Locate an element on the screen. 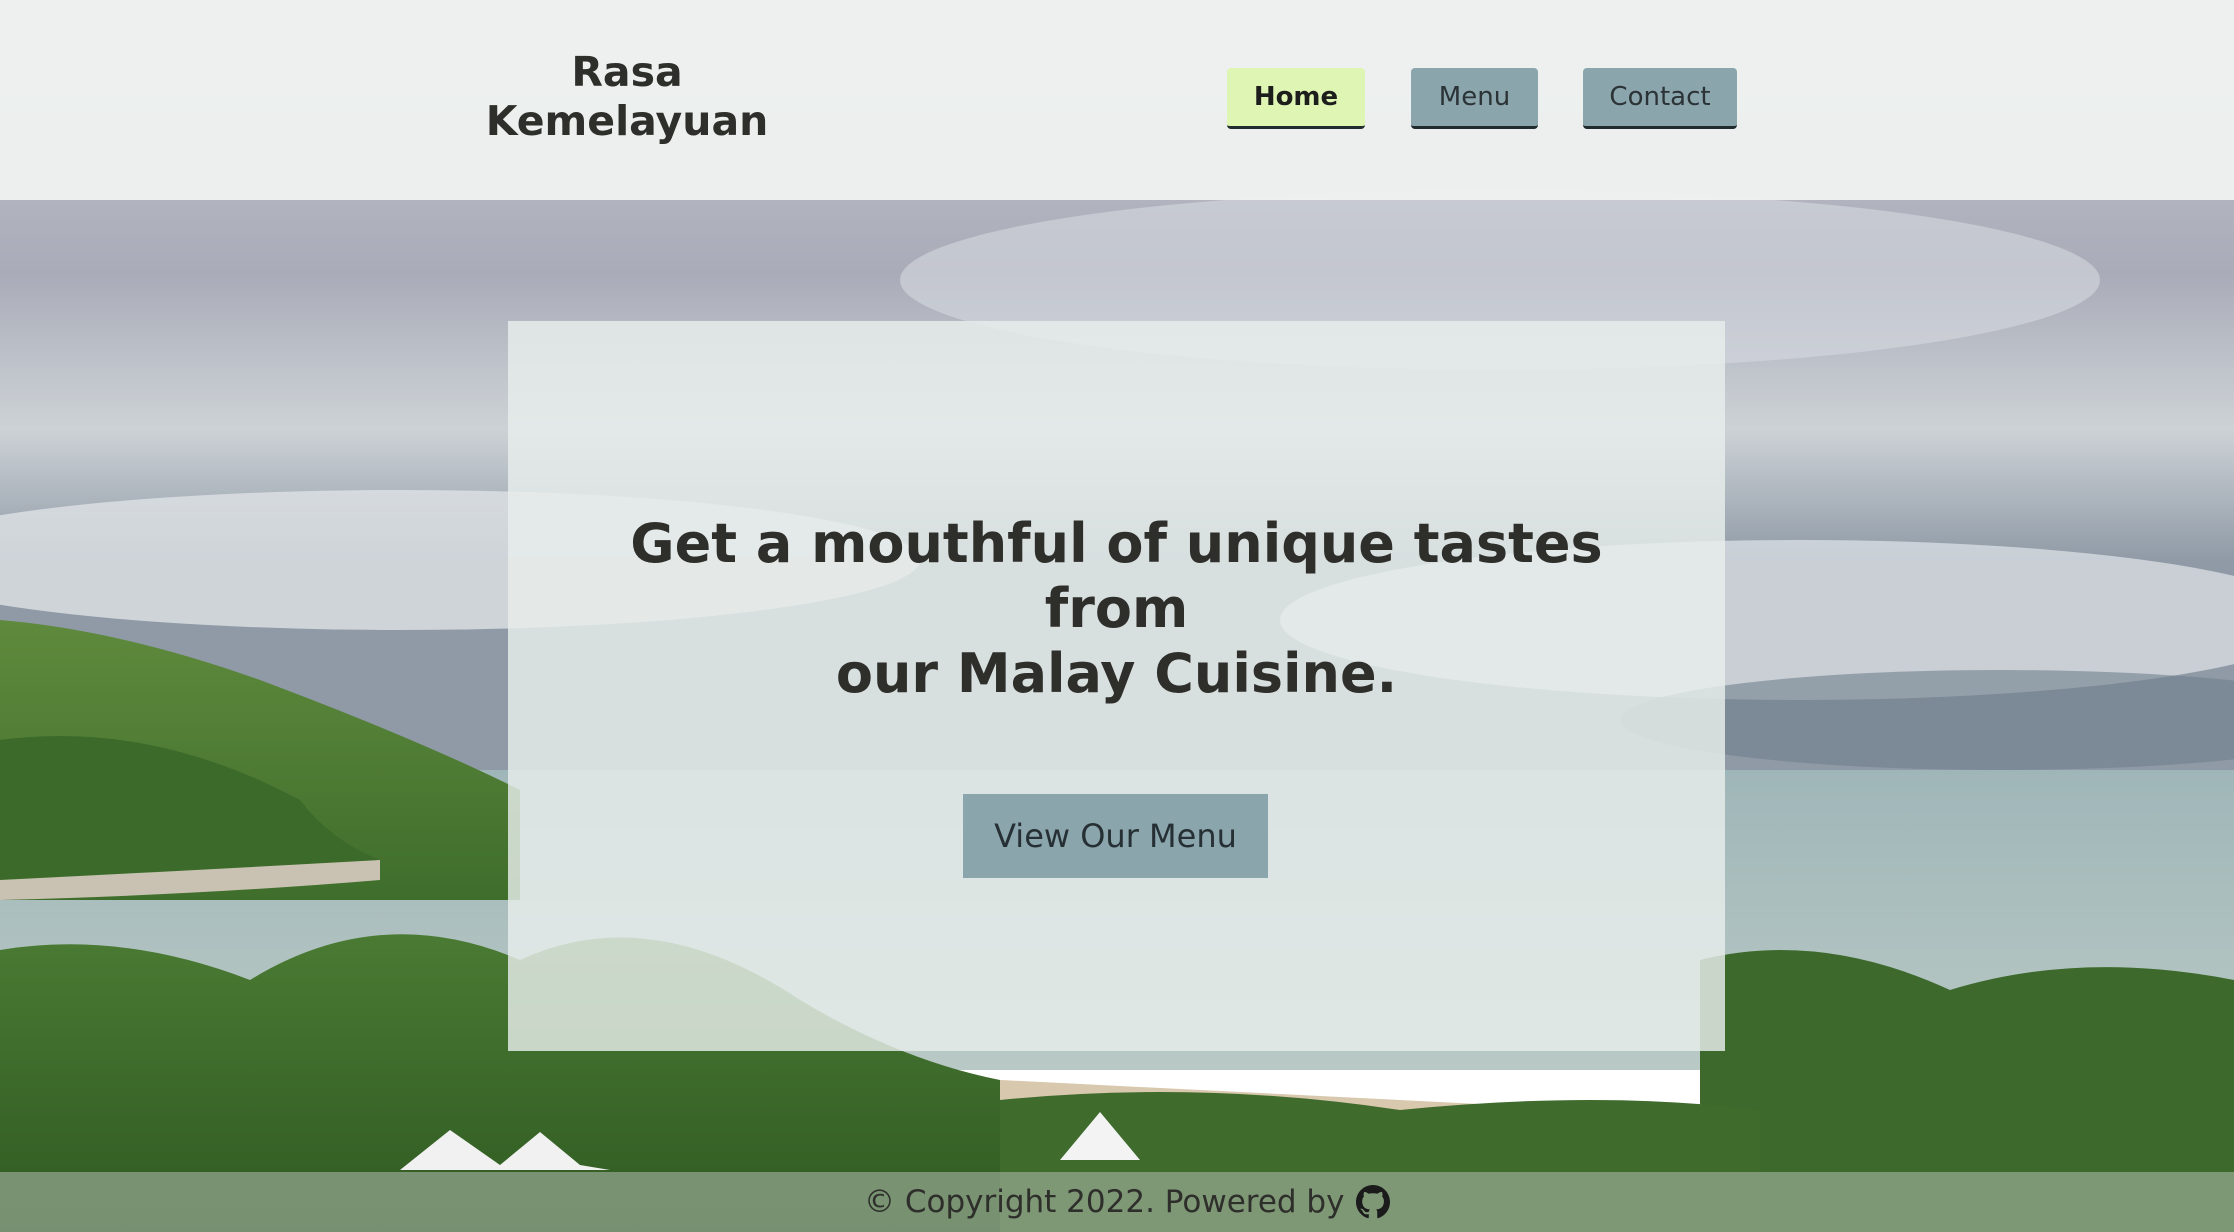 The image size is (2234, 1232). brand-name-line-1: Rasa is located at coordinates (627, 72).